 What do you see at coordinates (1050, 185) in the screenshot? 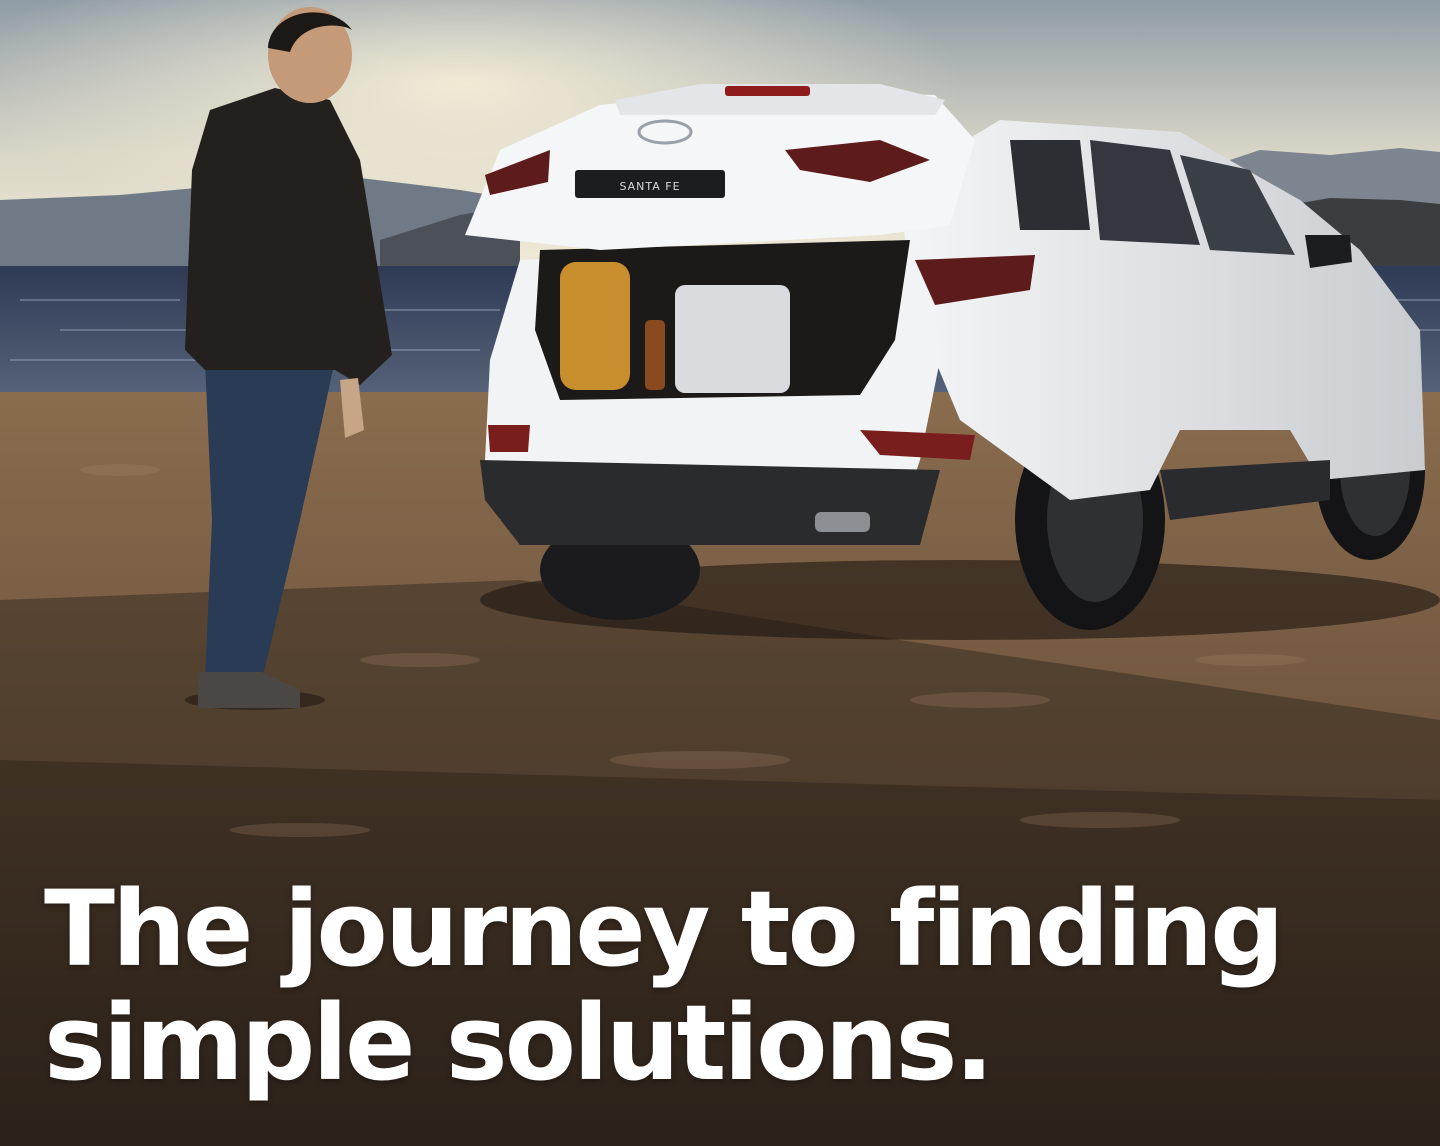
I see `rear-side-window` at bounding box center [1050, 185].